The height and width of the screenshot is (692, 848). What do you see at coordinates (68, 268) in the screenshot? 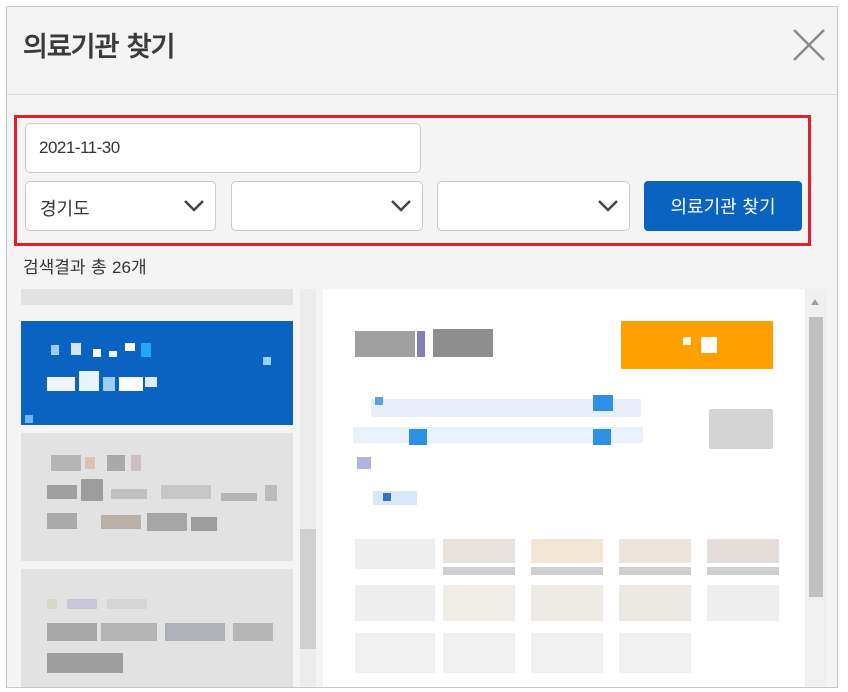
I see `result-count-prefix: 검색결과 총` at bounding box center [68, 268].